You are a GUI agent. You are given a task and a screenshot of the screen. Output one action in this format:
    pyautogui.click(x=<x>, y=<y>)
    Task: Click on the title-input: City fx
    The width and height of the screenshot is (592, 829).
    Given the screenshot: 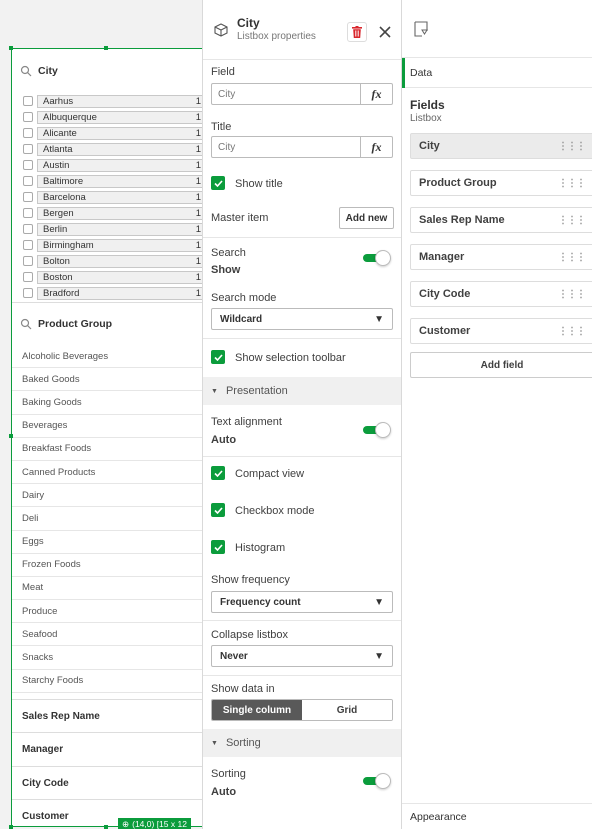 What is the action you would take?
    pyautogui.click(x=302, y=147)
    